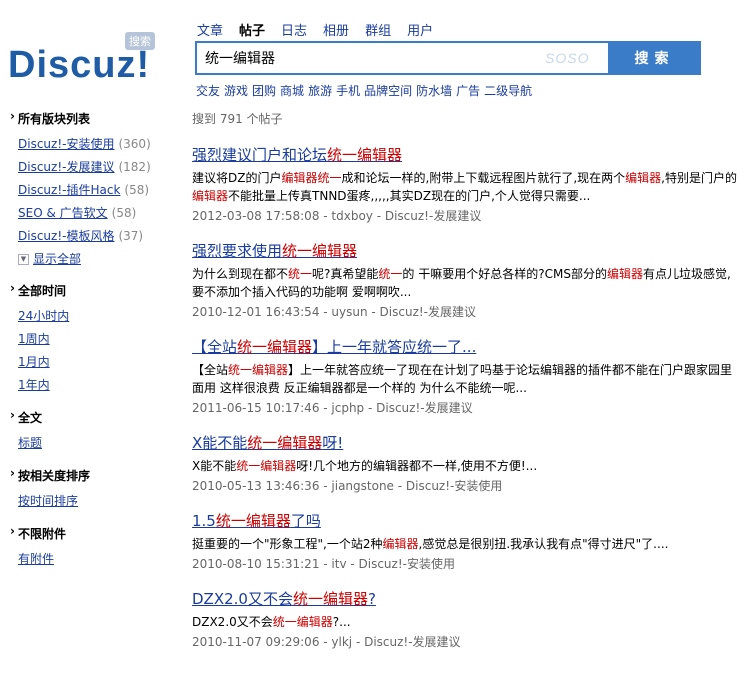 The height and width of the screenshot is (688, 755). I want to click on logo-text: Discuz!, so click(79, 65).